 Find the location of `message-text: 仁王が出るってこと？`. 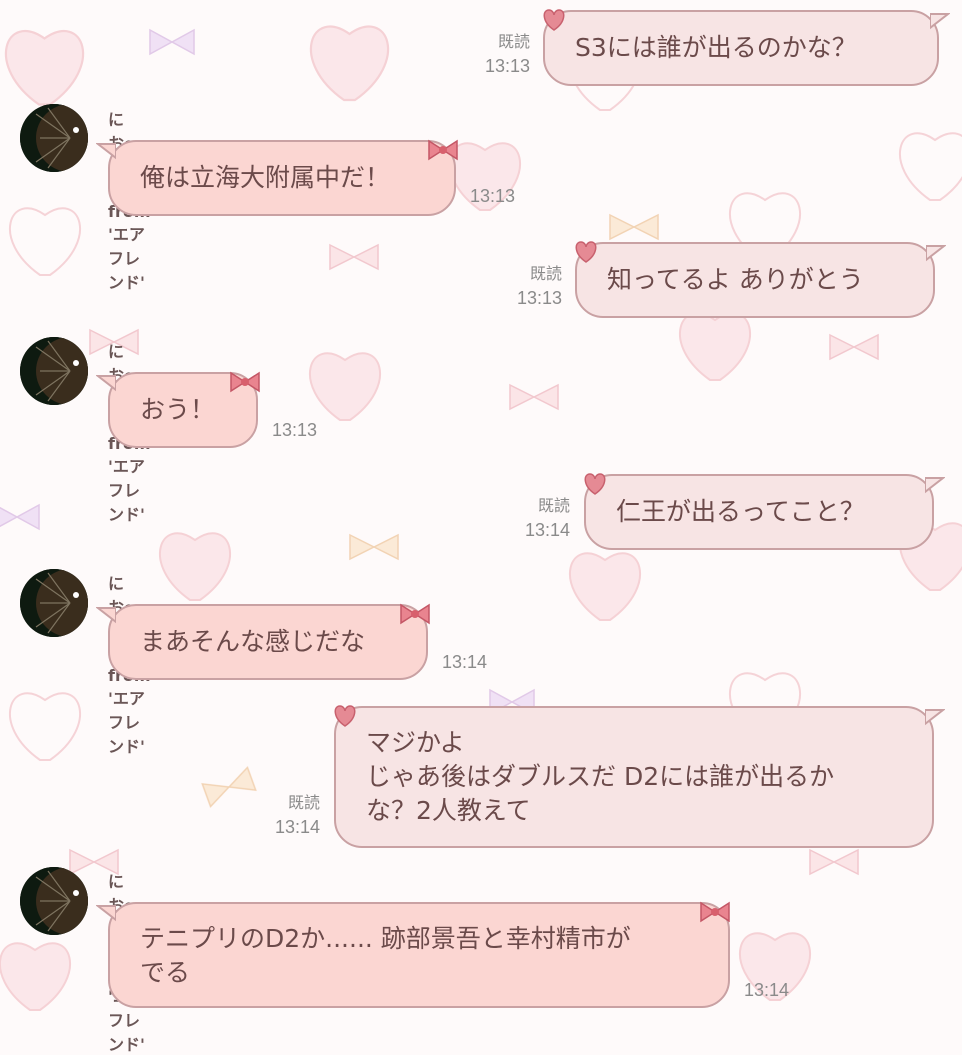

message-text: 仁王が出るってこと？ is located at coordinates (740, 511).